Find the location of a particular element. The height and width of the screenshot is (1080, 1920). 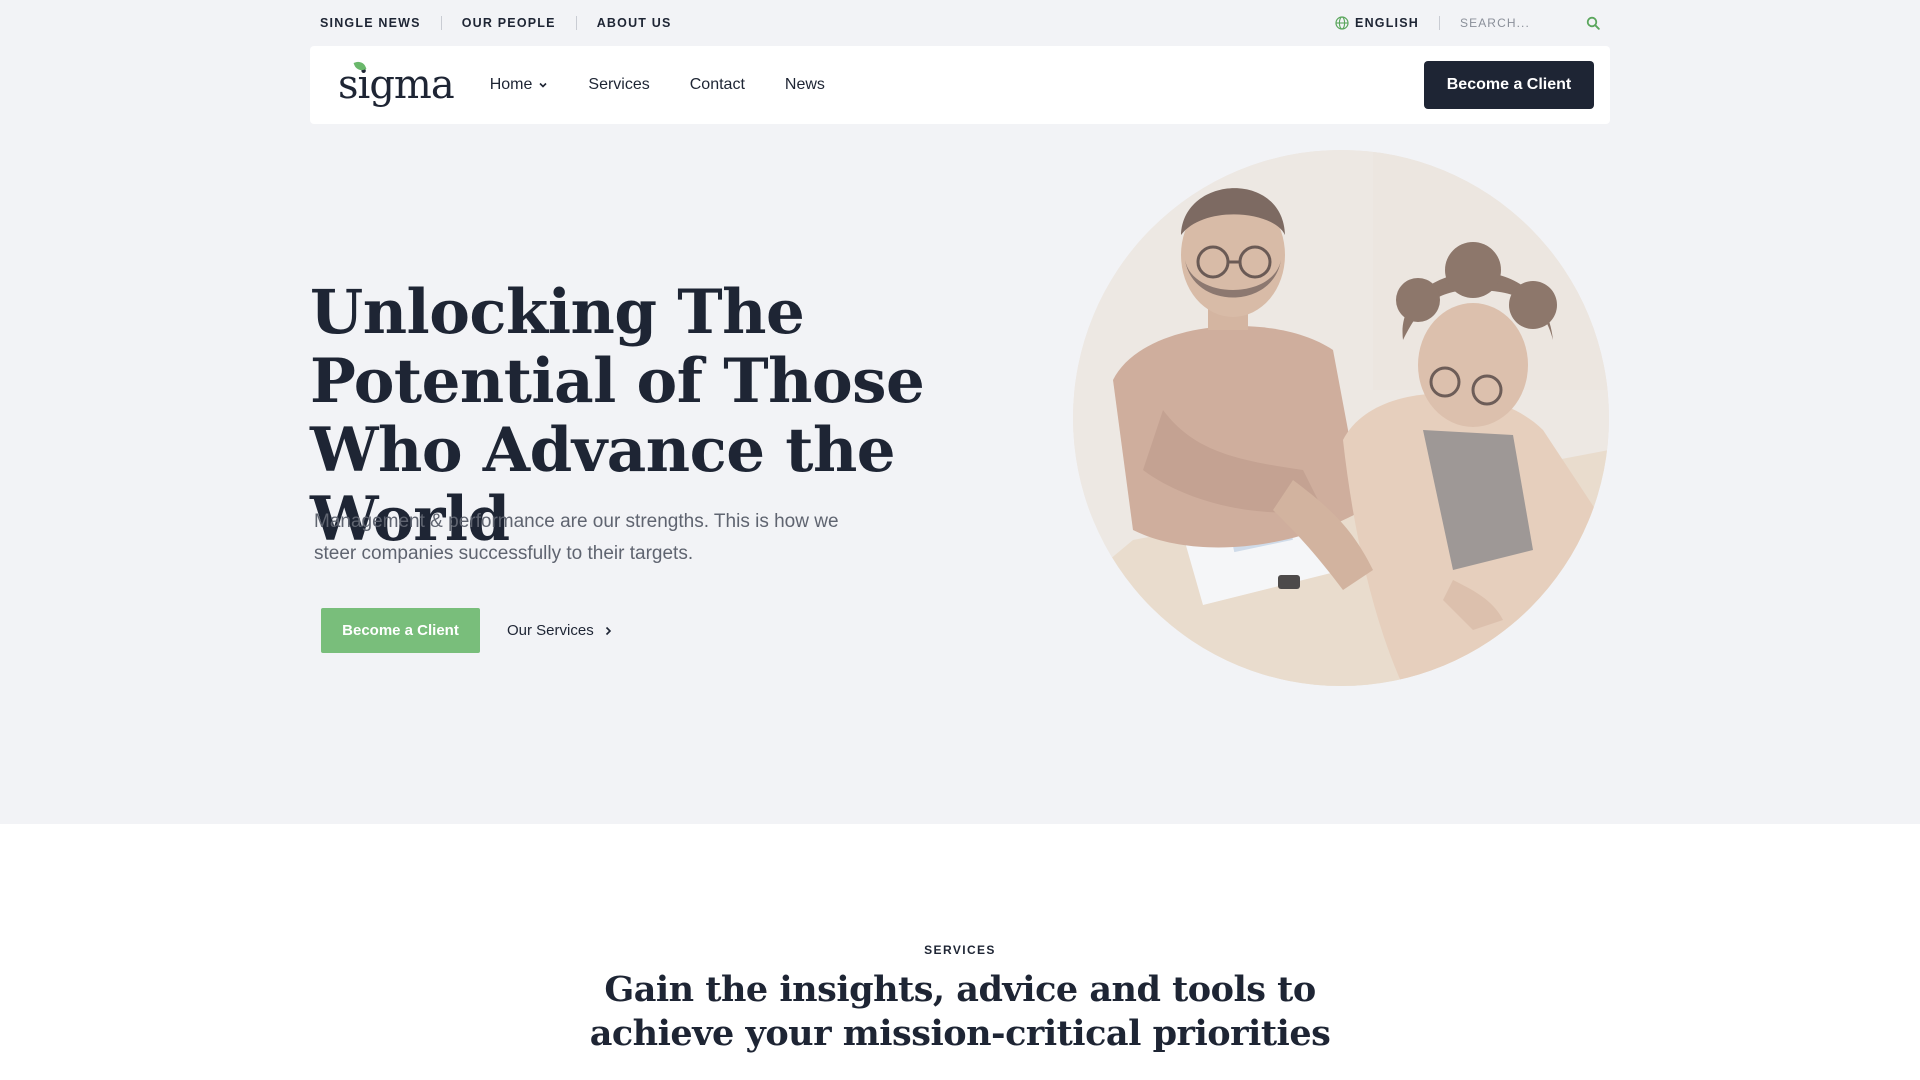

our-services-link: Our Services is located at coordinates (559, 630).